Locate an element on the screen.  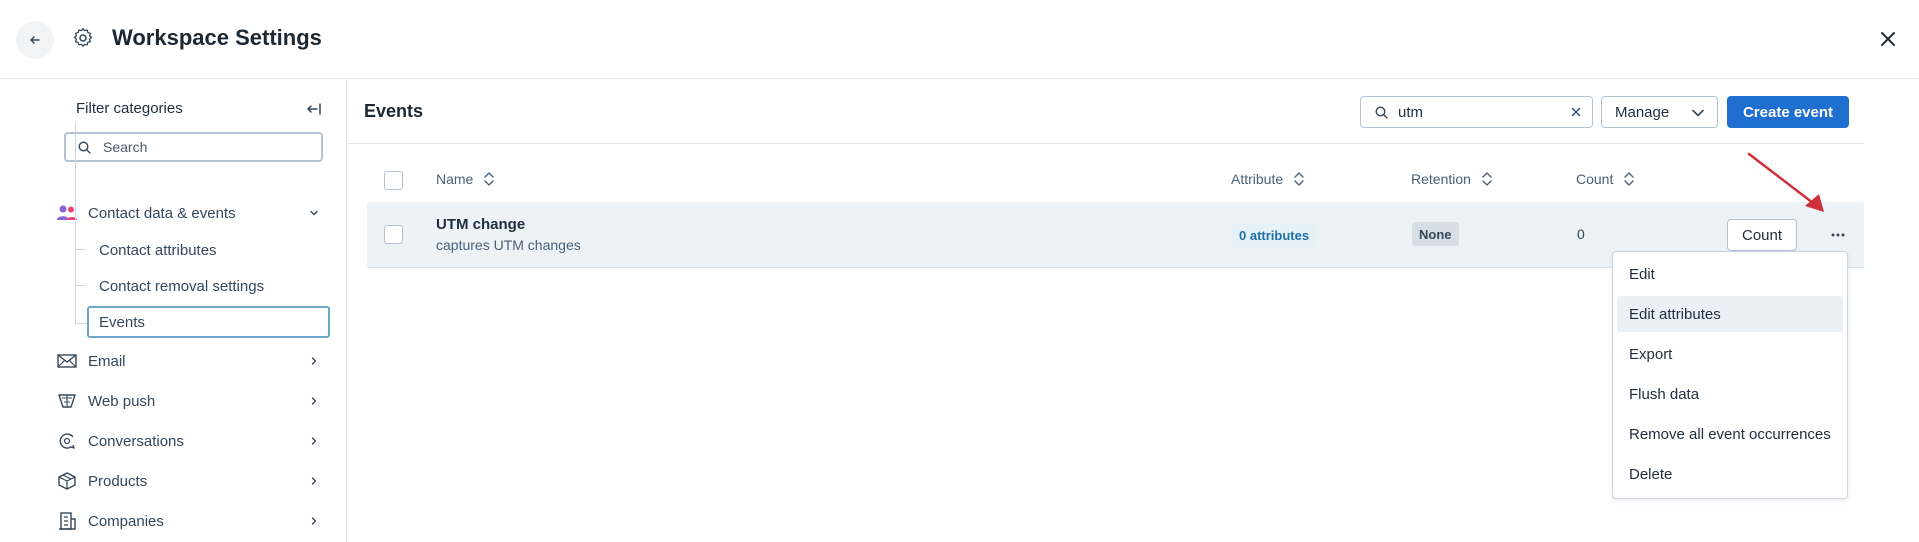
menu-item-delete: Delete is located at coordinates (1730, 474).